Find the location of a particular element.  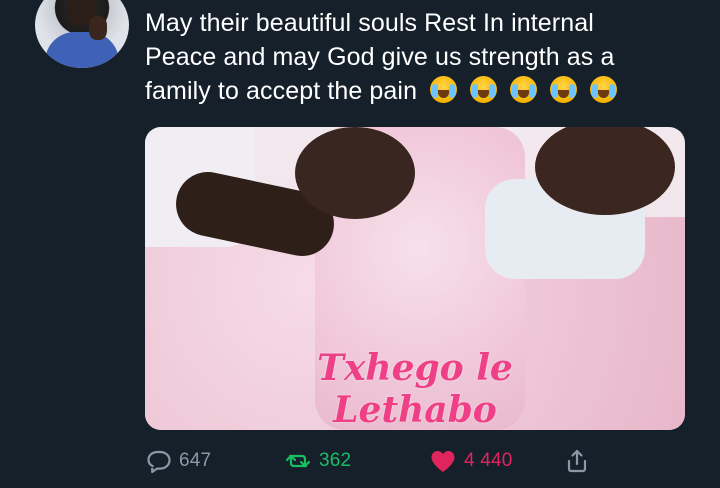

share-button is located at coordinates (577, 461).